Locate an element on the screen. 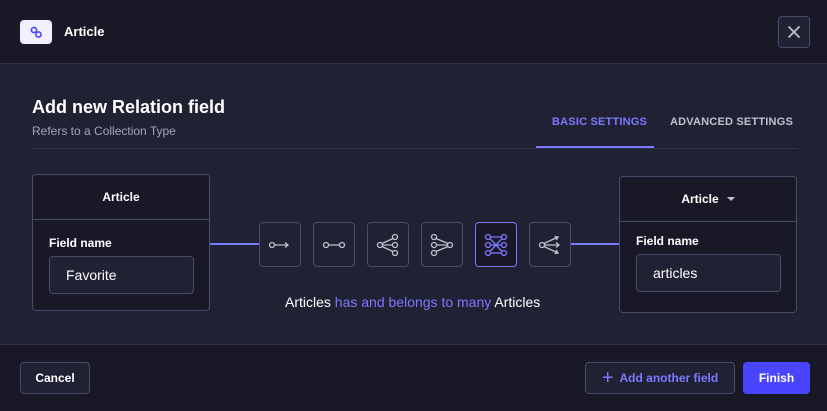  one-to-one-icon is located at coordinates (334, 244).